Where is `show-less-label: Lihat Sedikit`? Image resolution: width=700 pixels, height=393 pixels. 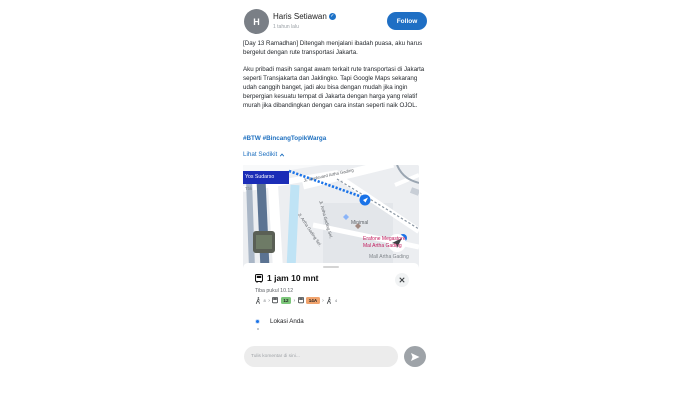
show-less-label: Lihat Sedikit is located at coordinates (260, 154).